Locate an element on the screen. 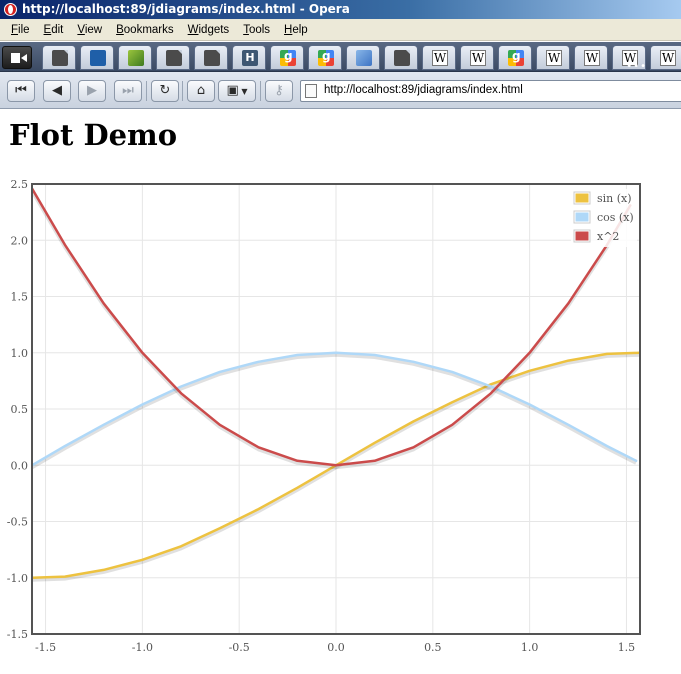 The image size is (681, 674). x-tick-label: 0.5 is located at coordinates (433, 647).